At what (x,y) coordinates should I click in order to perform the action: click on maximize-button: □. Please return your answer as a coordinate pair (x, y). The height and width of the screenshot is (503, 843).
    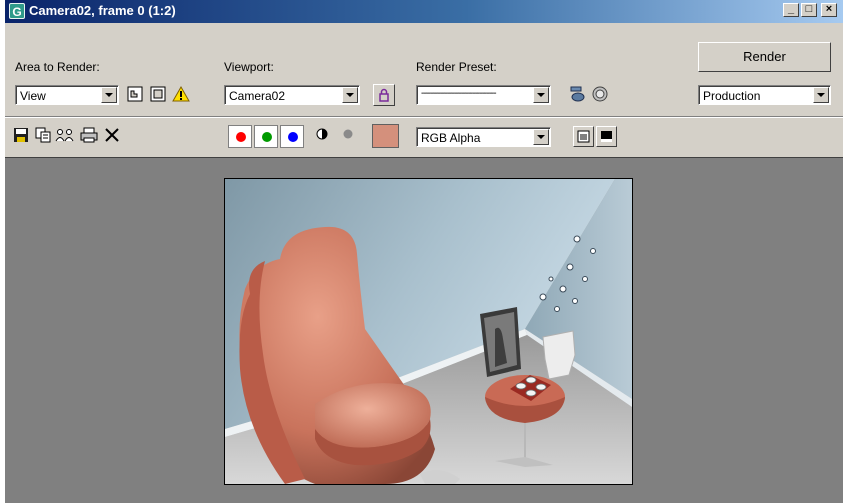
    Looking at the image, I should click on (809, 10).